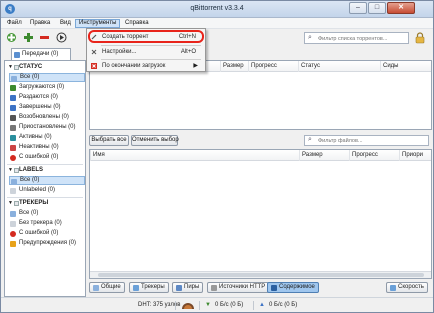 This screenshot has height=313, width=434. Describe the element at coordinates (377, 8) in the screenshot. I see `maximize-button: □` at that location.